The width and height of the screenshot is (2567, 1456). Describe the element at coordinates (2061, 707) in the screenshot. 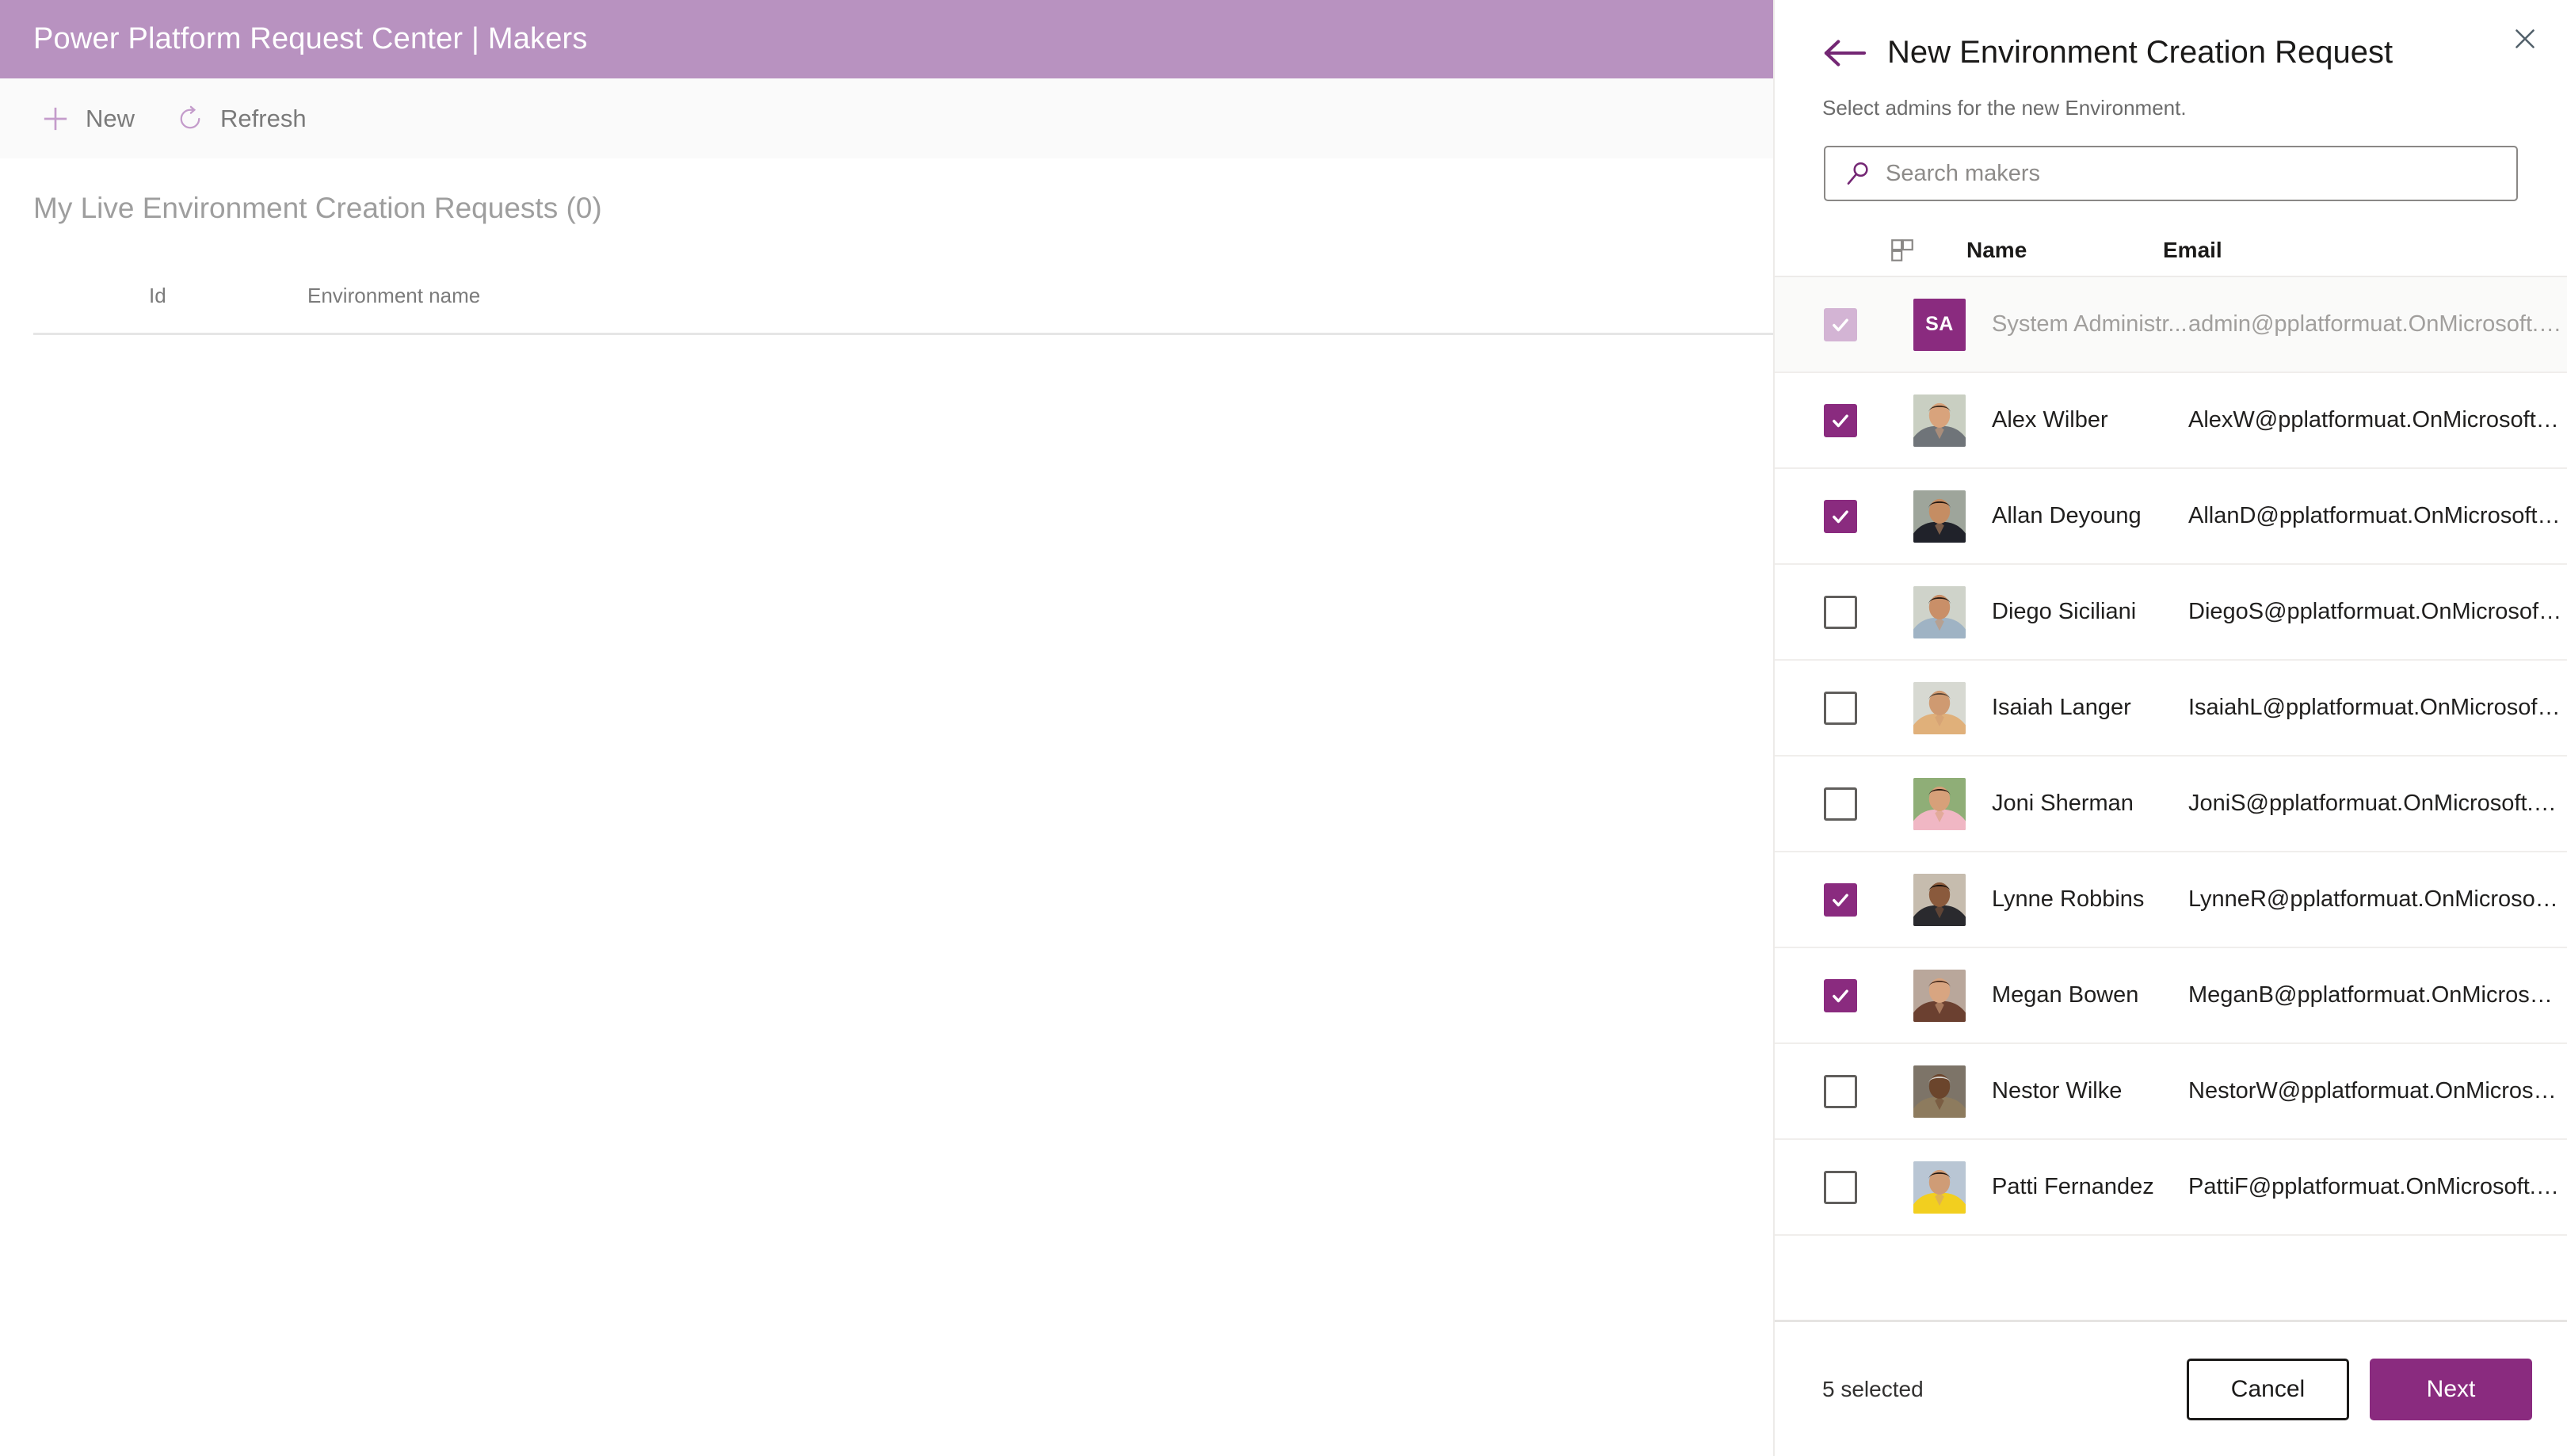

I see `maker-name: Isaiah Langer` at that location.